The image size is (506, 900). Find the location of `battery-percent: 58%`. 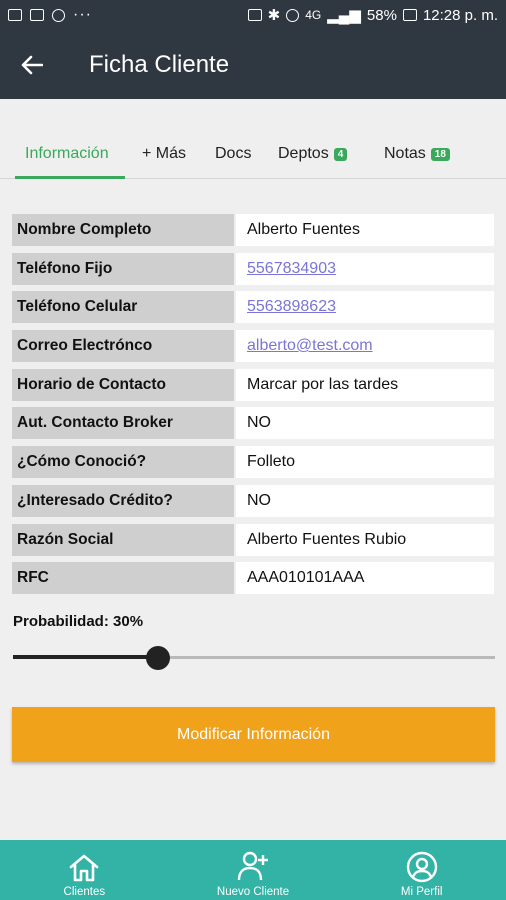

battery-percent: 58% is located at coordinates (381, 15).